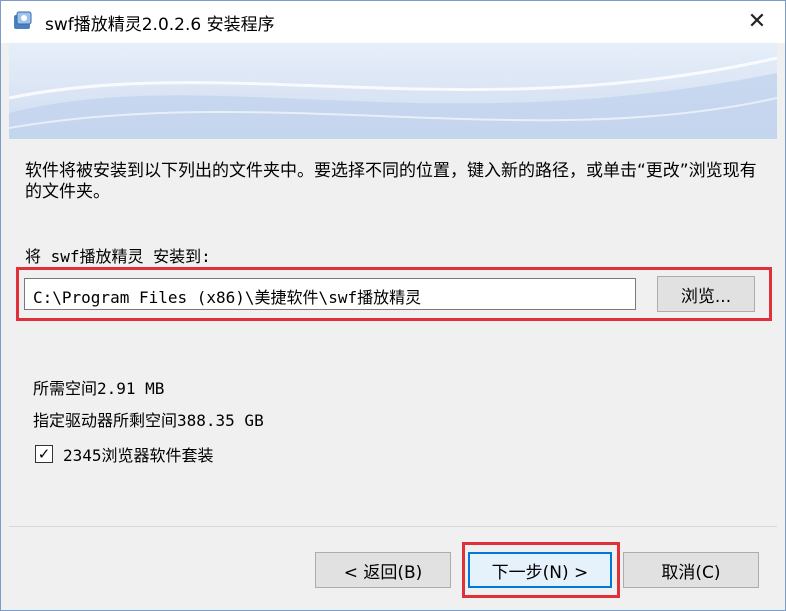 This screenshot has height=611, width=786. I want to click on install-path-input: C:\Program Files (x86)\美捷软件\swf播放精灵, so click(330, 294).